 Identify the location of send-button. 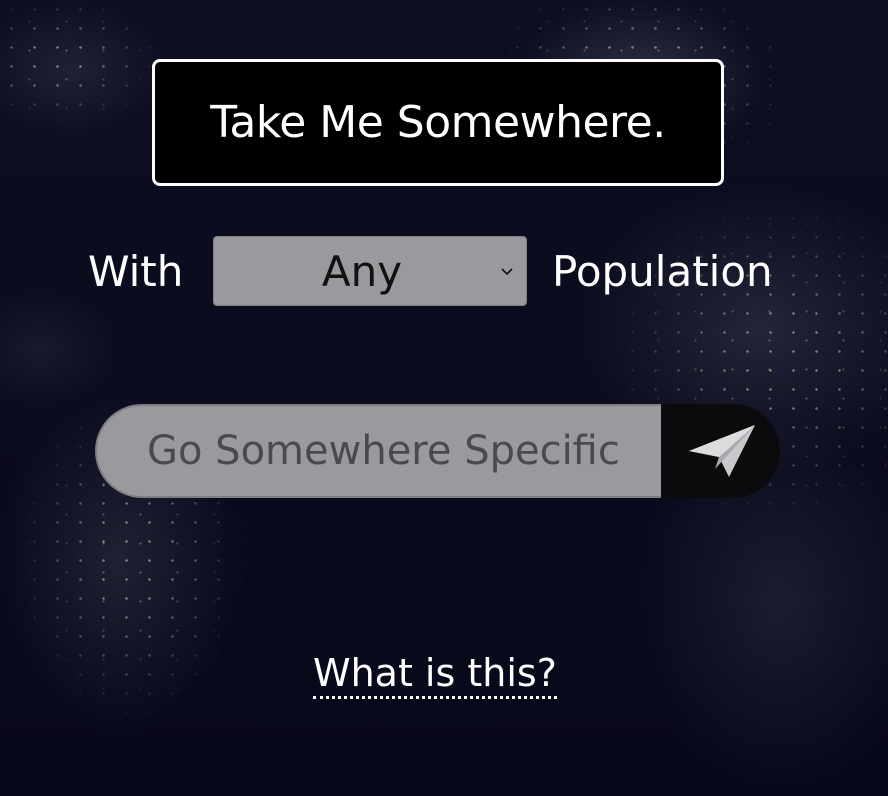
(720, 451).